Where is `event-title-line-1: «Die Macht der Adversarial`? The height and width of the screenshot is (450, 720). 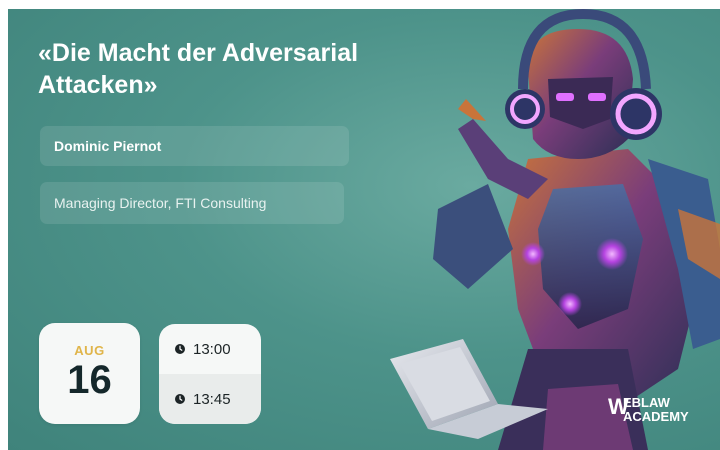 event-title-line-1: «Die Macht der Adversarial is located at coordinates (198, 53).